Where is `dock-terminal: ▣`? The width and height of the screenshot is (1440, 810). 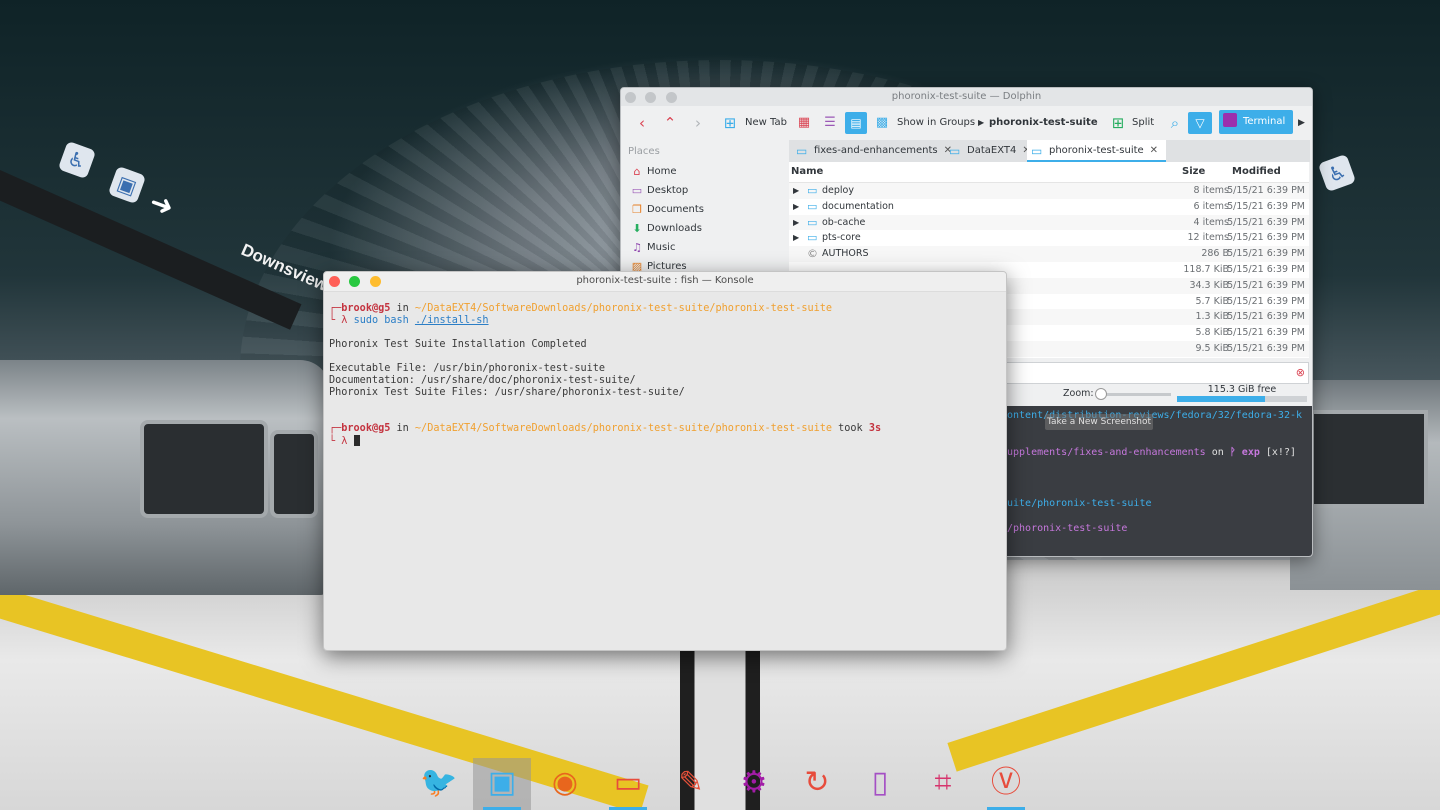
dock-terminal: ▣ is located at coordinates (502, 784).